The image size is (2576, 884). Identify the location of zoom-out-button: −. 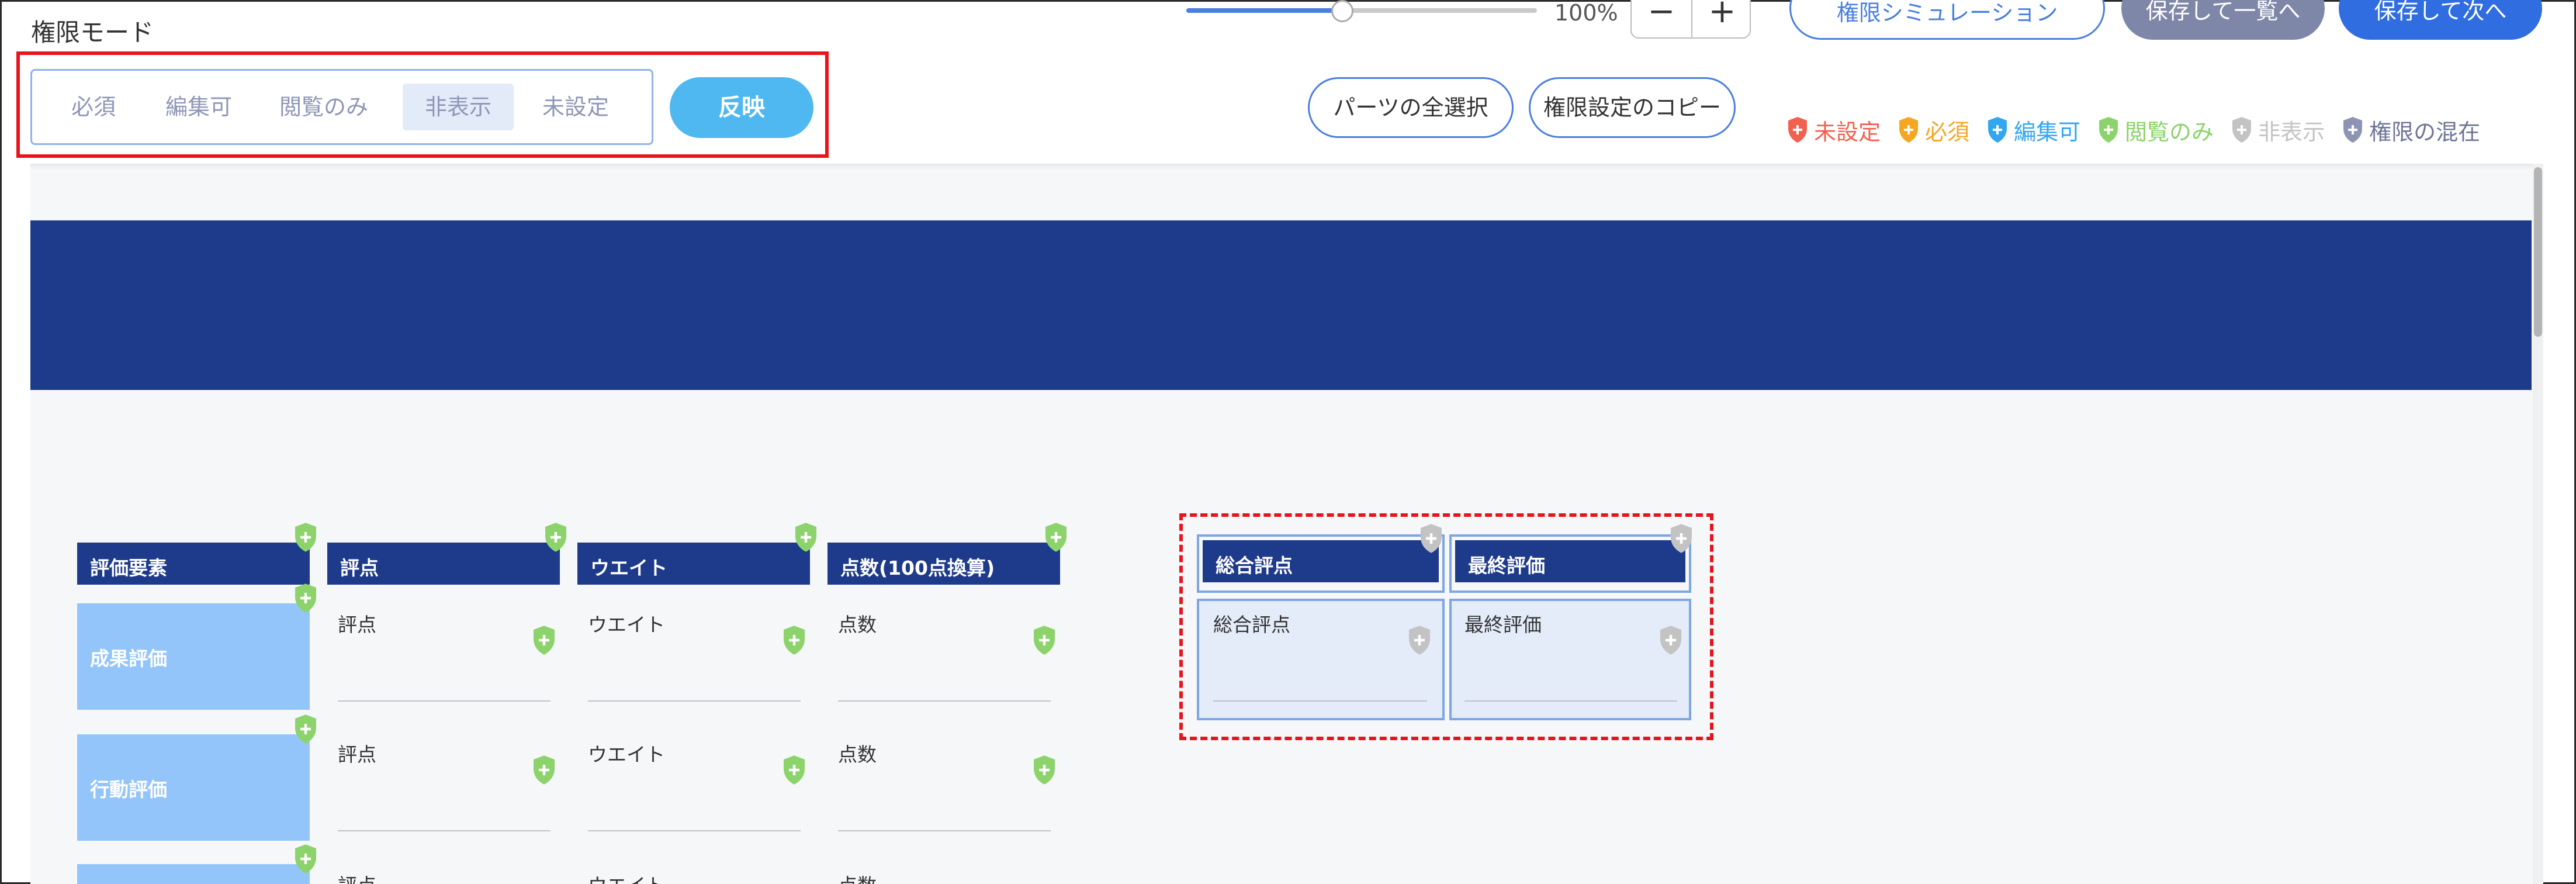
(1661, 19).